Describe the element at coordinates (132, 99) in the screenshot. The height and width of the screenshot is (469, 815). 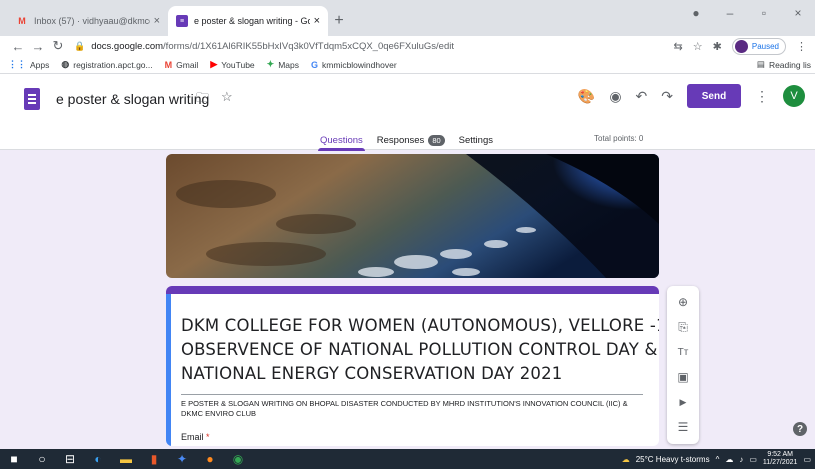
I see `form-title: e poster & slogan writing` at that location.